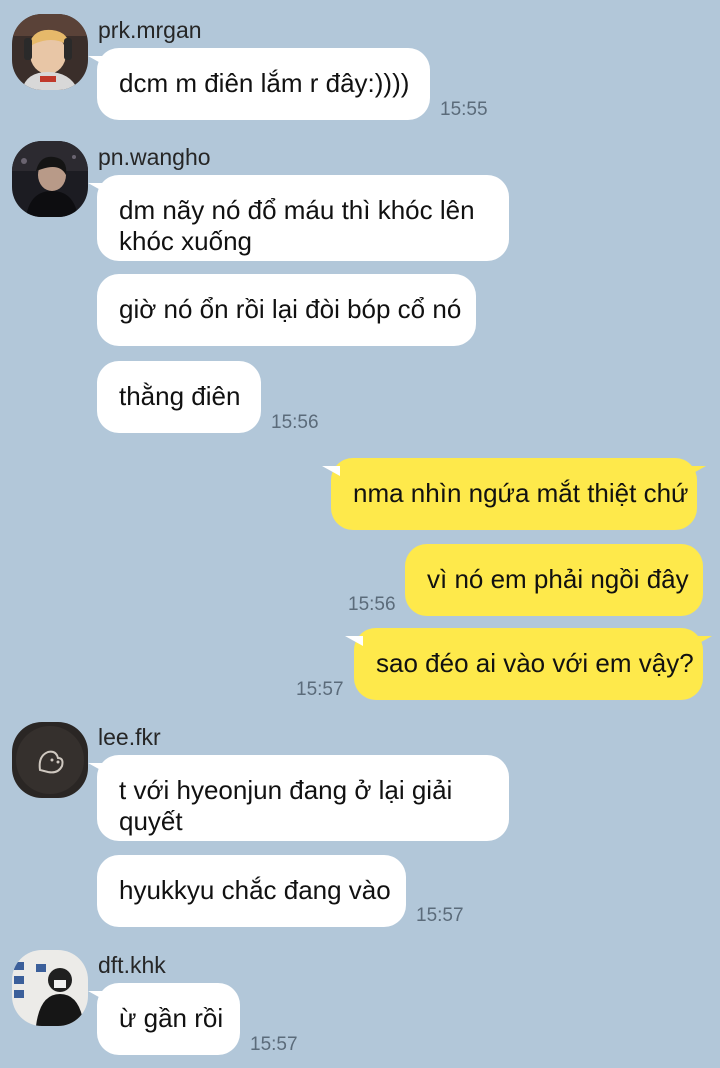 Image resolution: width=720 pixels, height=1068 pixels. Describe the element at coordinates (171, 1018) in the screenshot. I see `message-text: ừ gần rồi` at that location.